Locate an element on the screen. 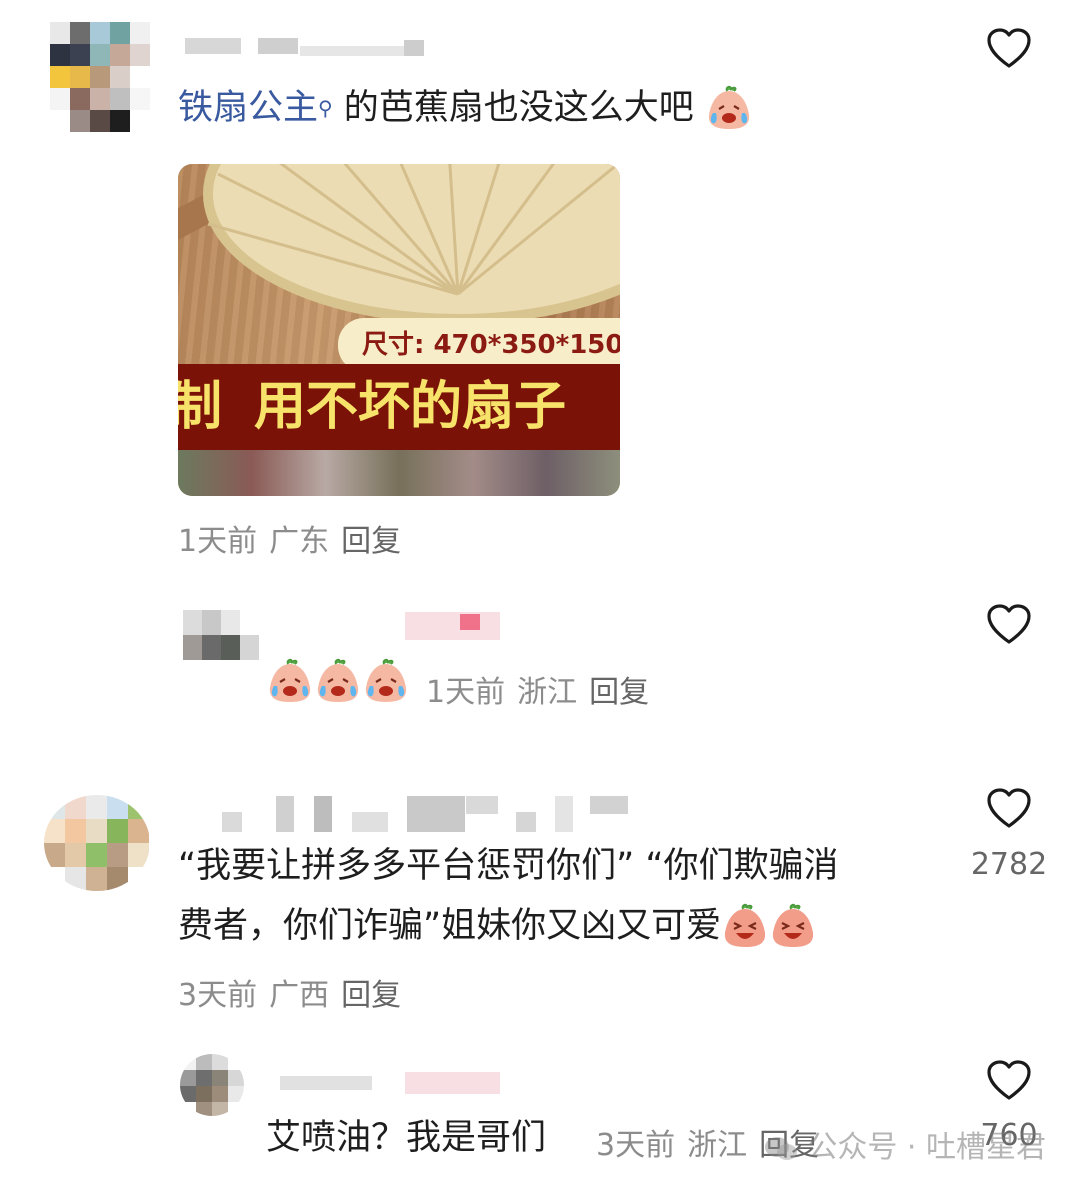  comment-image: 尺寸: 470*350*150c 制用不坏的扇子 is located at coordinates (399, 330).